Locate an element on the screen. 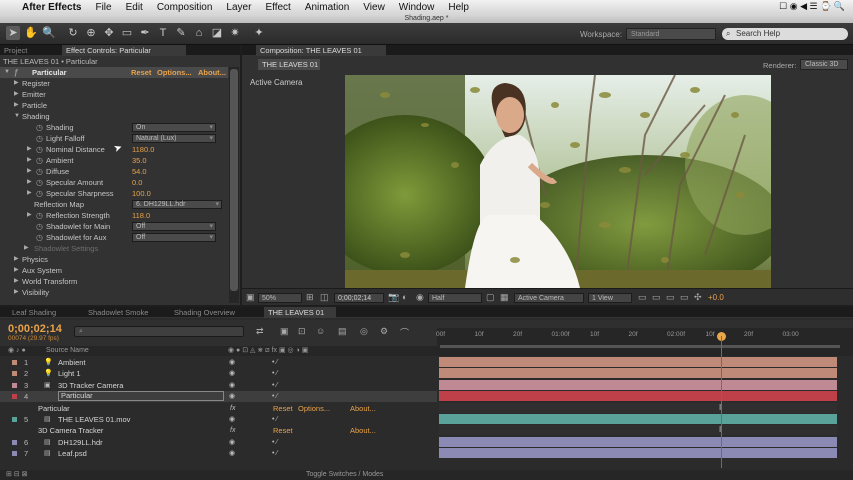 The image size is (853, 480). flowchart-icon: ▭ is located at coordinates (684, 297).